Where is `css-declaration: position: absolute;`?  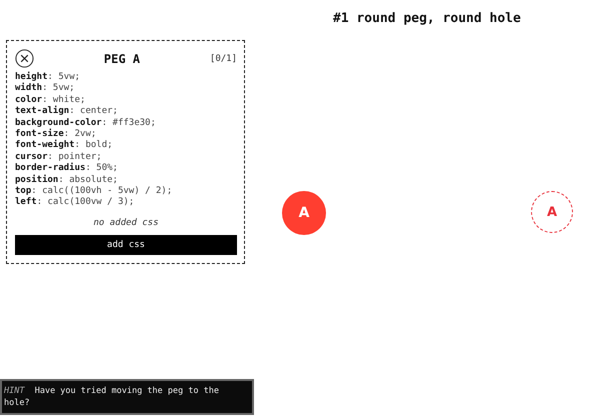
css-declaration: position: absolute; is located at coordinates (67, 180).